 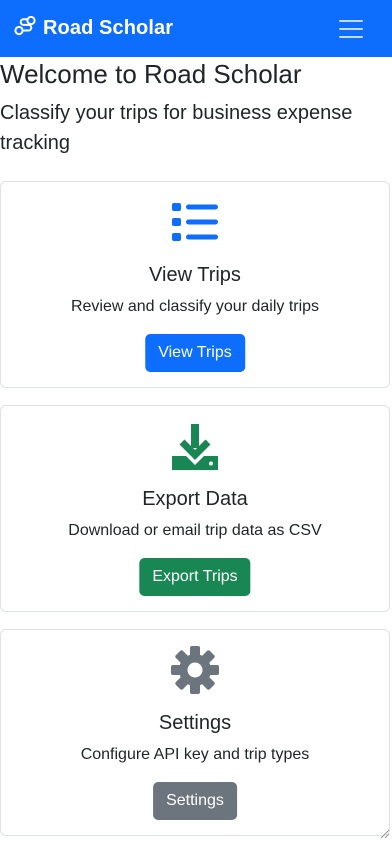 What do you see at coordinates (195, 723) in the screenshot?
I see `card-title: Settings` at bounding box center [195, 723].